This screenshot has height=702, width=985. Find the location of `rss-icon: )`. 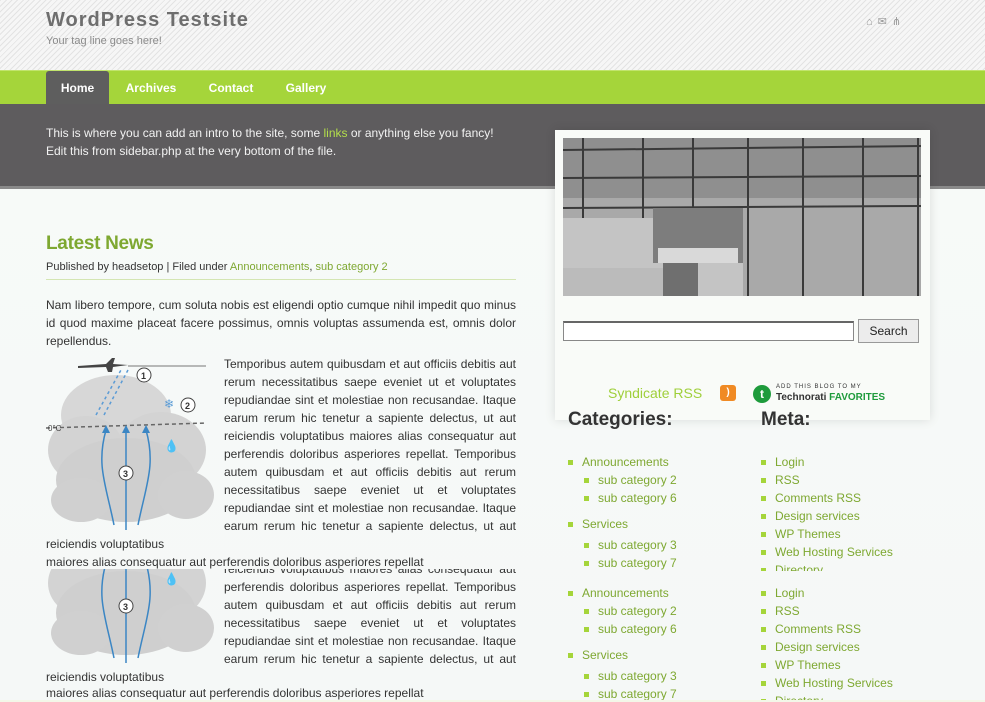

rss-icon: ) is located at coordinates (728, 393).